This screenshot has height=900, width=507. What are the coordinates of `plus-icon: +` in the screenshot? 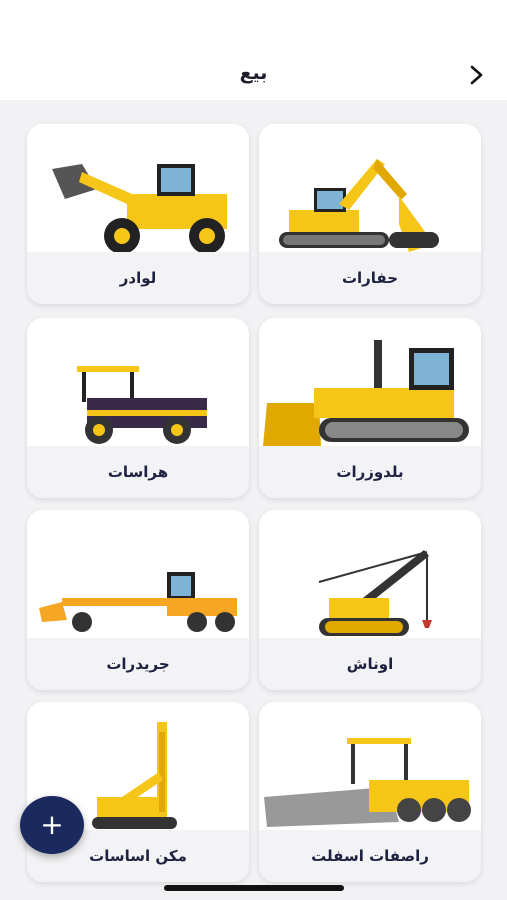 It's located at (52, 824).